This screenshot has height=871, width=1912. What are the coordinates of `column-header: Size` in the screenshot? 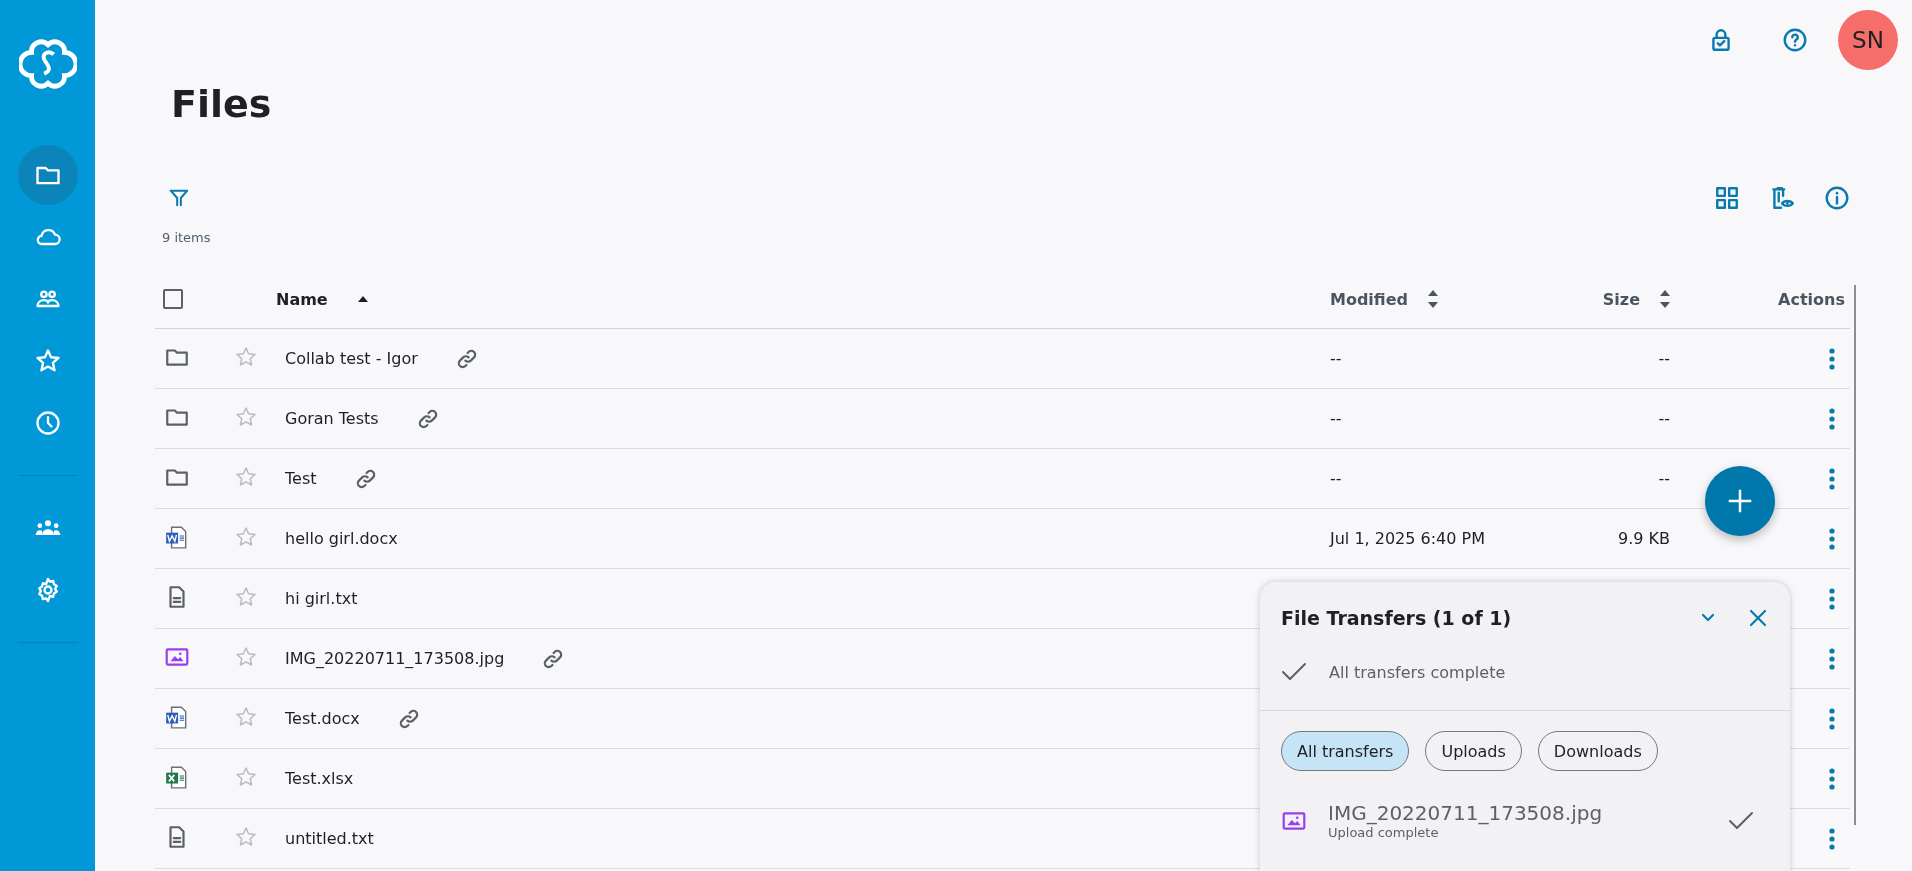 It's located at (1621, 299).